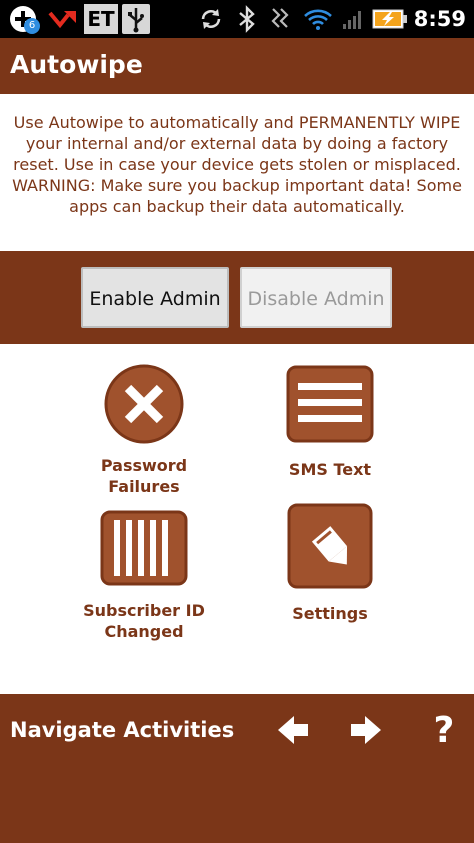  I want to click on usb-icon, so click(136, 19).